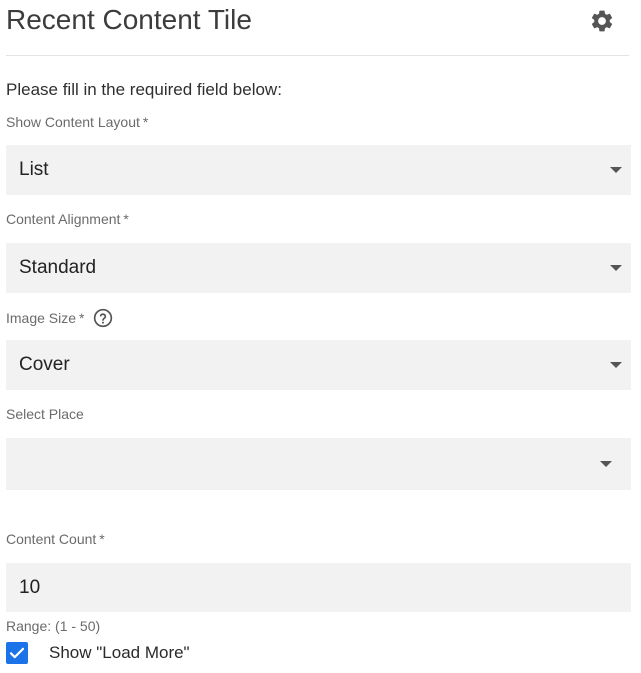 The image size is (641, 673). I want to click on question-circle-icon, so click(103, 318).